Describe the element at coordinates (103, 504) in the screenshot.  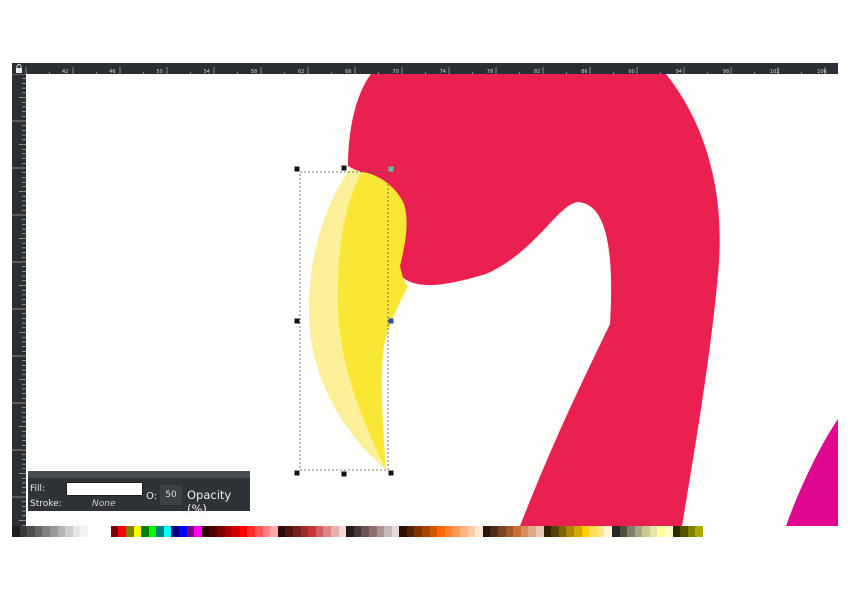
I see `stroke-value: None` at that location.